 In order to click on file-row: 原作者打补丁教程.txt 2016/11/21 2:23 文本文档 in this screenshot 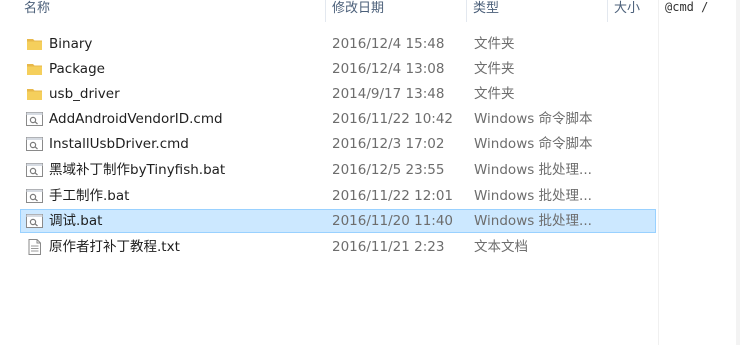, I will do `click(338, 247)`.